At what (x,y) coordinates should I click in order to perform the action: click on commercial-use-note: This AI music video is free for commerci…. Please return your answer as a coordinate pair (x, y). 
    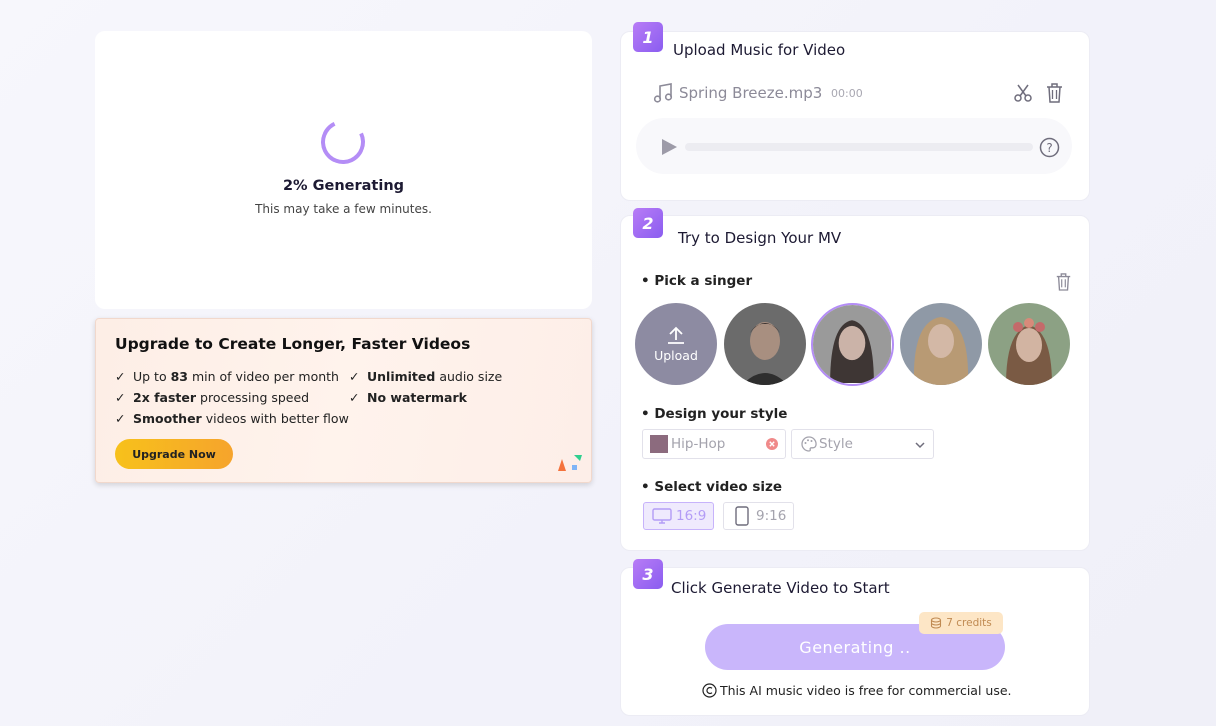
    Looking at the image, I should click on (857, 690).